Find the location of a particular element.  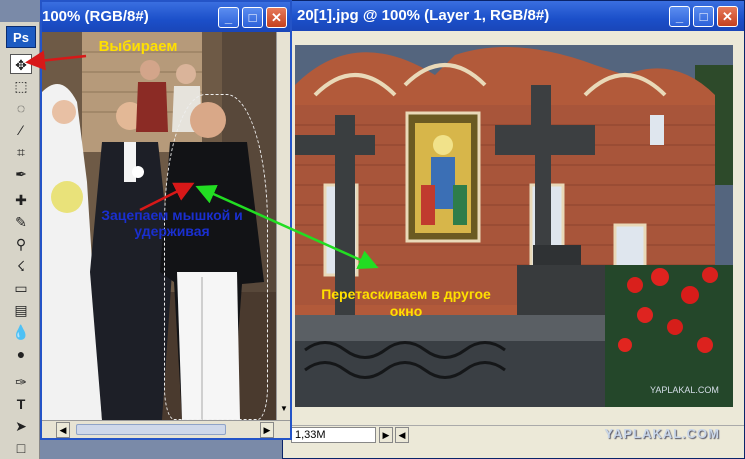

history-brush-tool-icon: ☇ is located at coordinates (21, 266).